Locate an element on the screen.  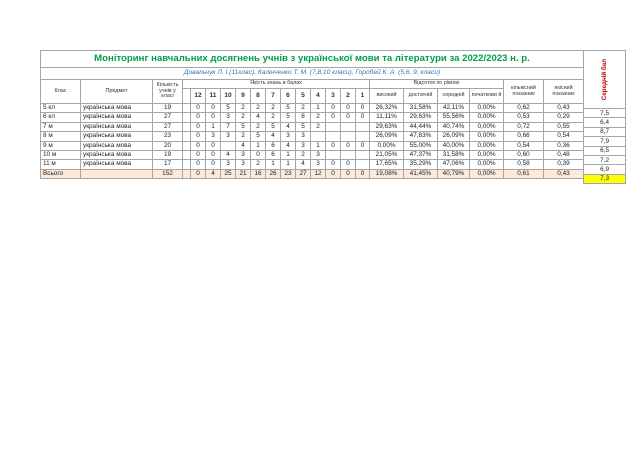
col-header-middle: середній is located at coordinates (453, 96).